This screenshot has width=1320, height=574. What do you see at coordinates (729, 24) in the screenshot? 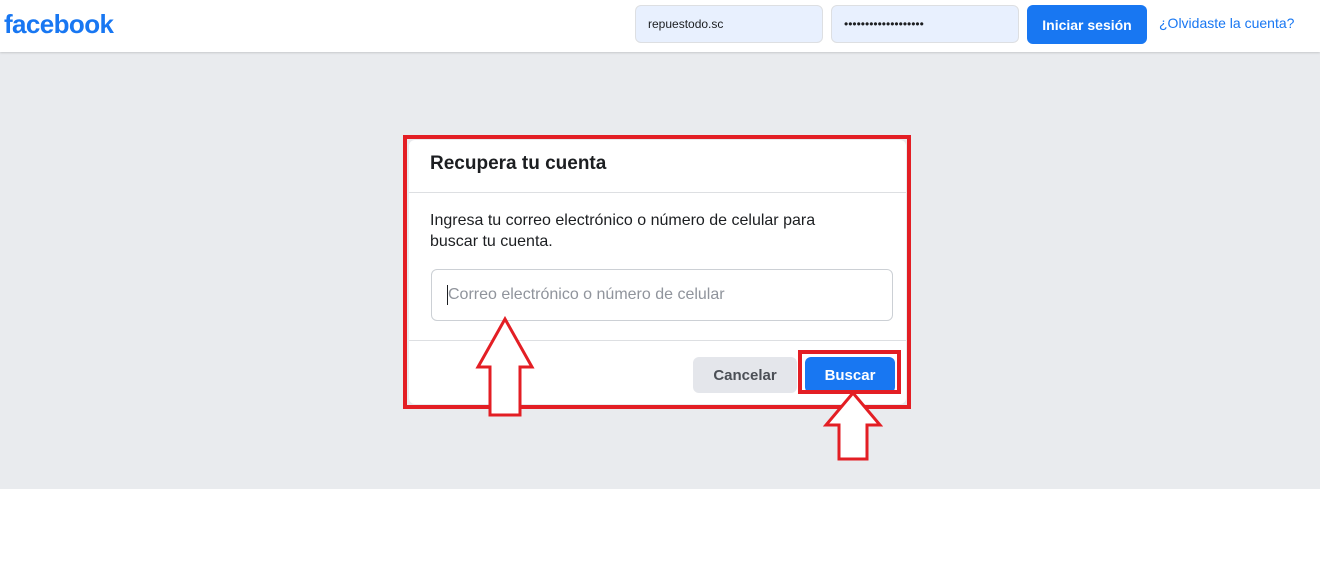
I see `email-field` at bounding box center [729, 24].